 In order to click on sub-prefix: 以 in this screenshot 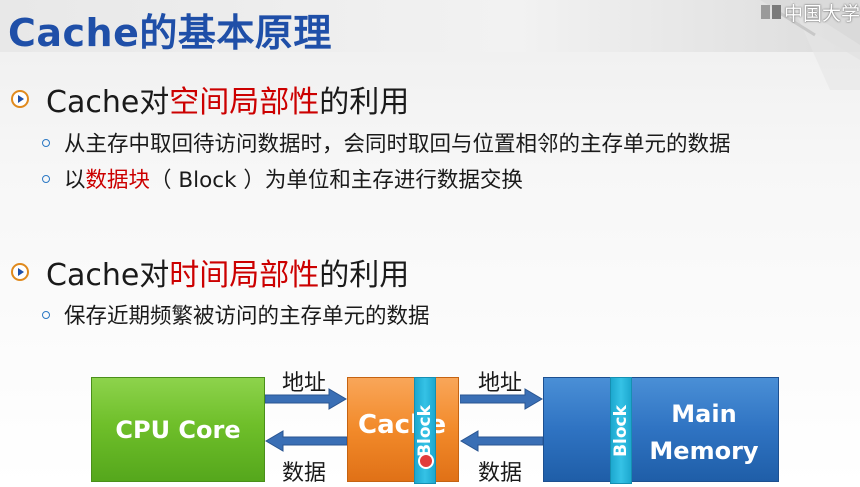, I will do `click(75, 180)`.